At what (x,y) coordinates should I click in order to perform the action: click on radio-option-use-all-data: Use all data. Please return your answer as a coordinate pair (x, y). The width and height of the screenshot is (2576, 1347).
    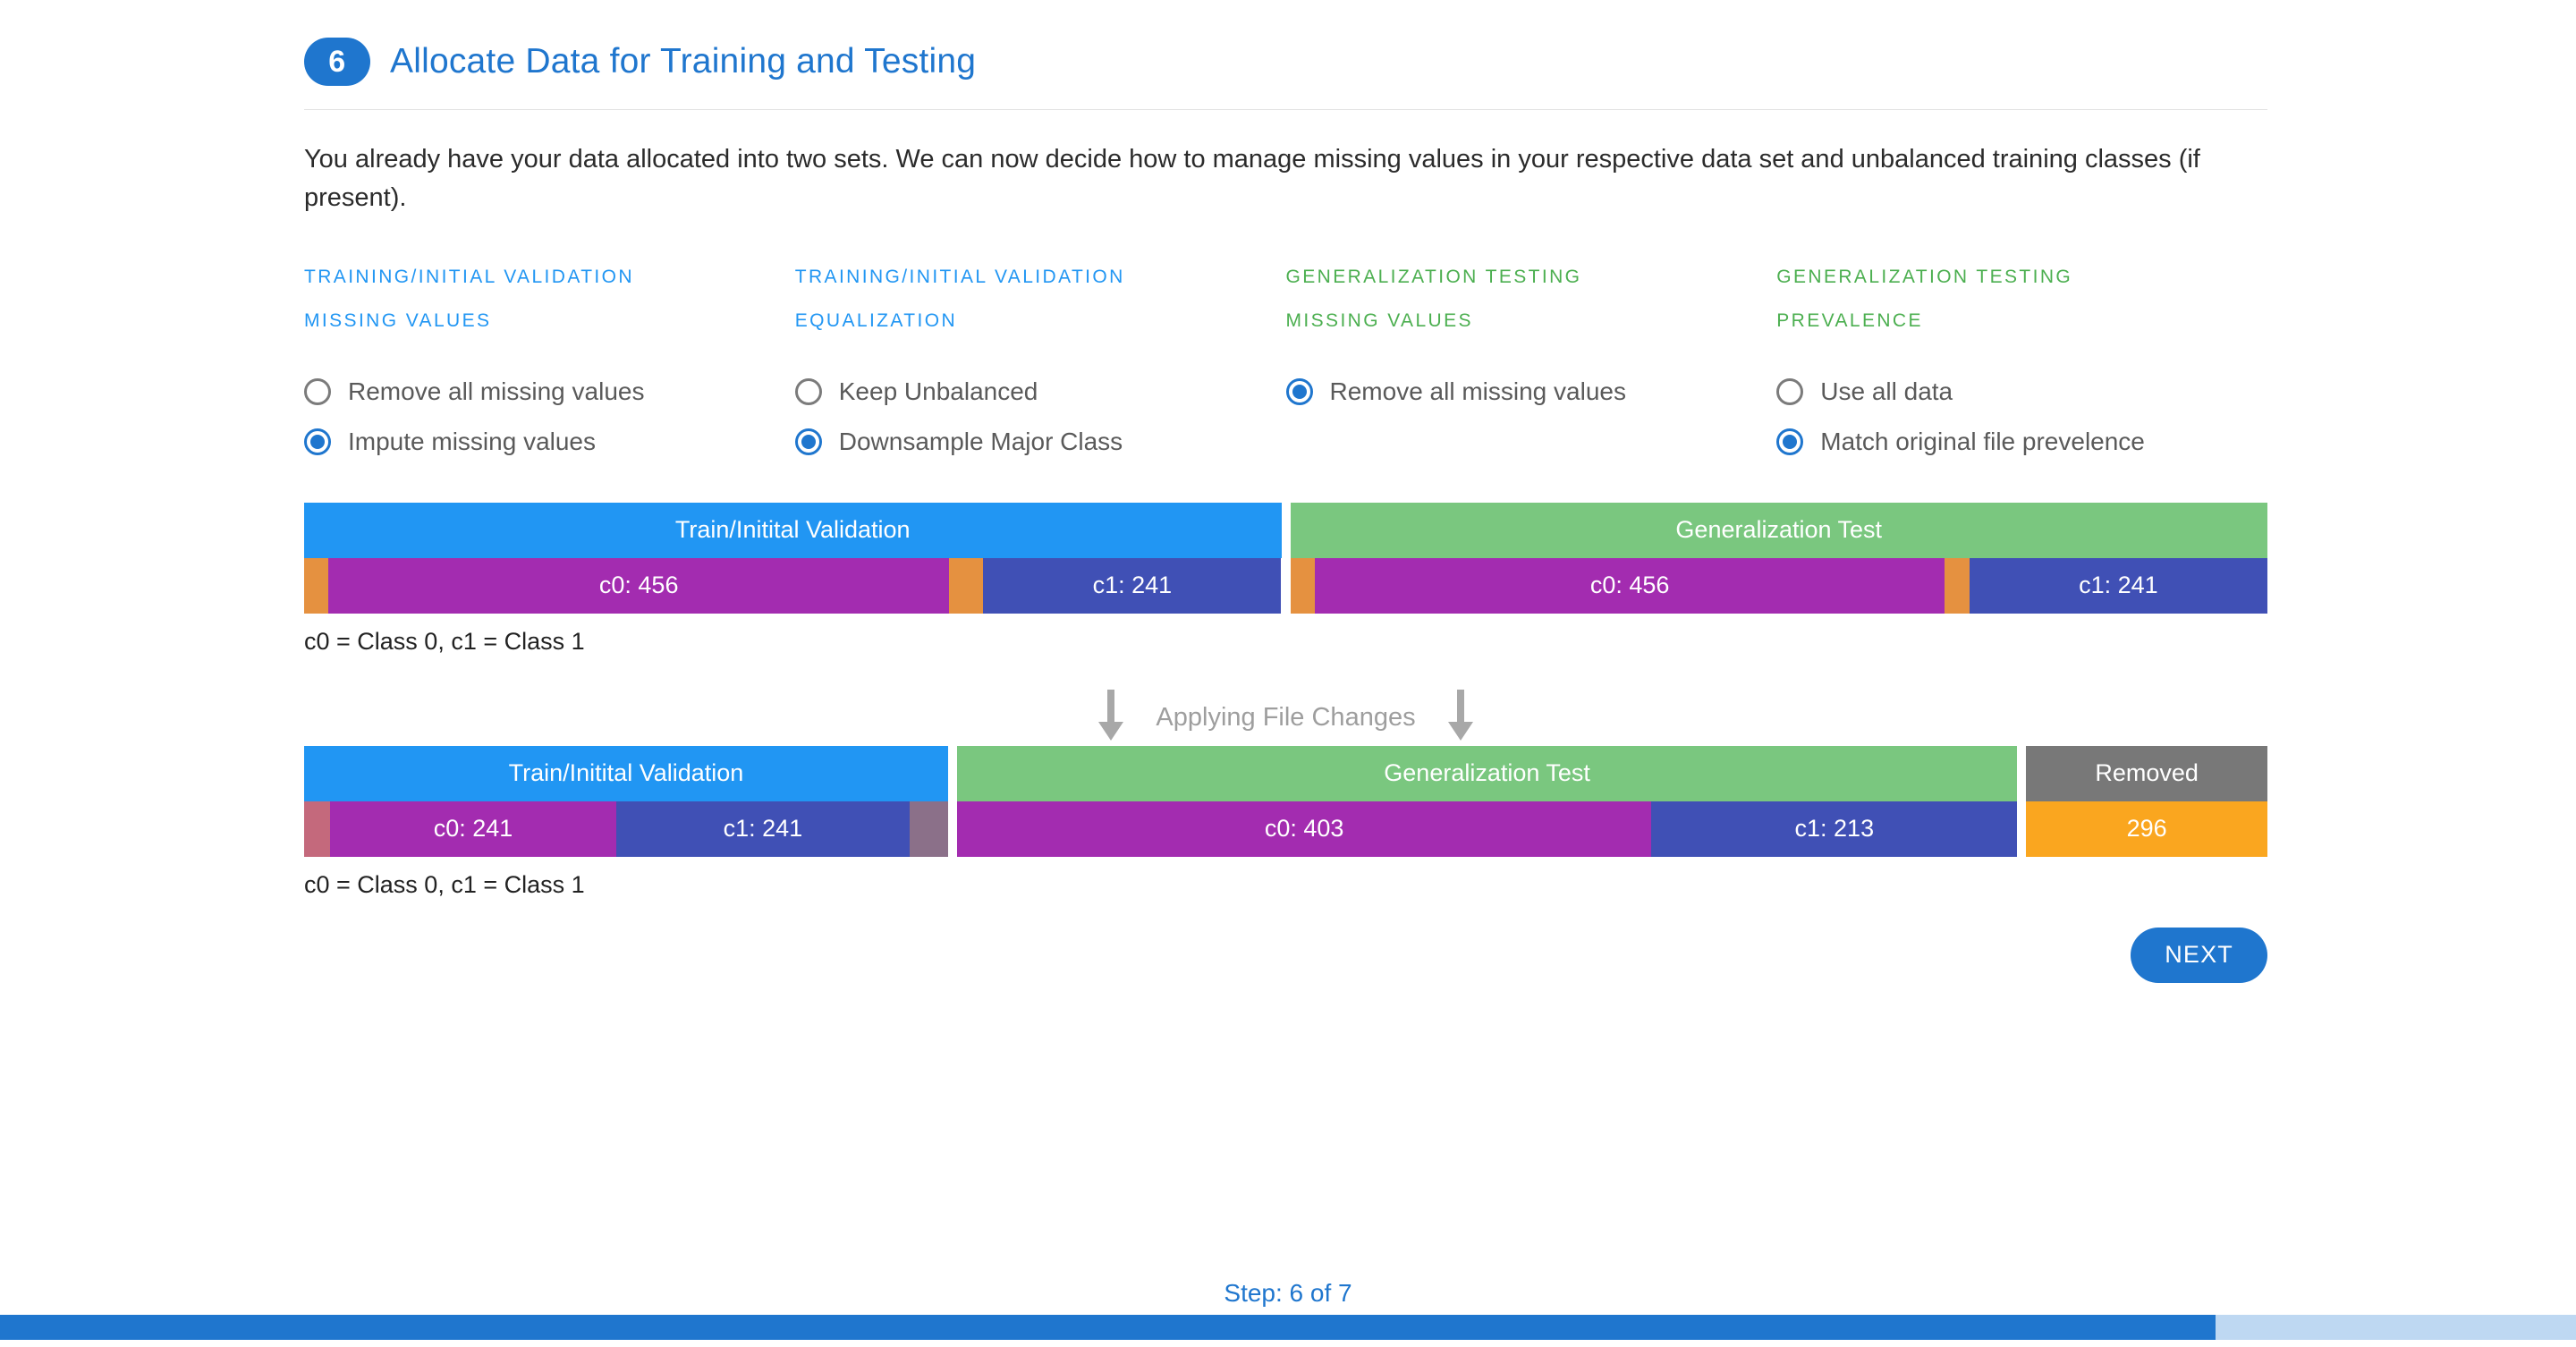
    Looking at the image, I should click on (2021, 392).